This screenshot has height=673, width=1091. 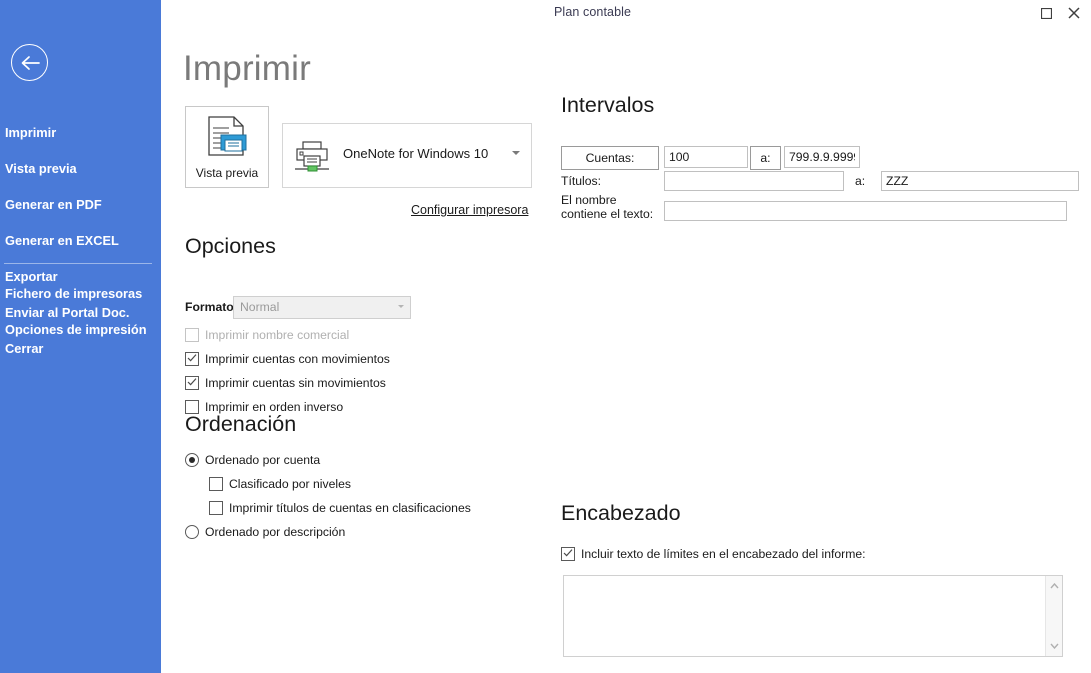 What do you see at coordinates (297, 359) in the screenshot?
I see `checkbox-label: Imprimir cuentas con movimientos` at bounding box center [297, 359].